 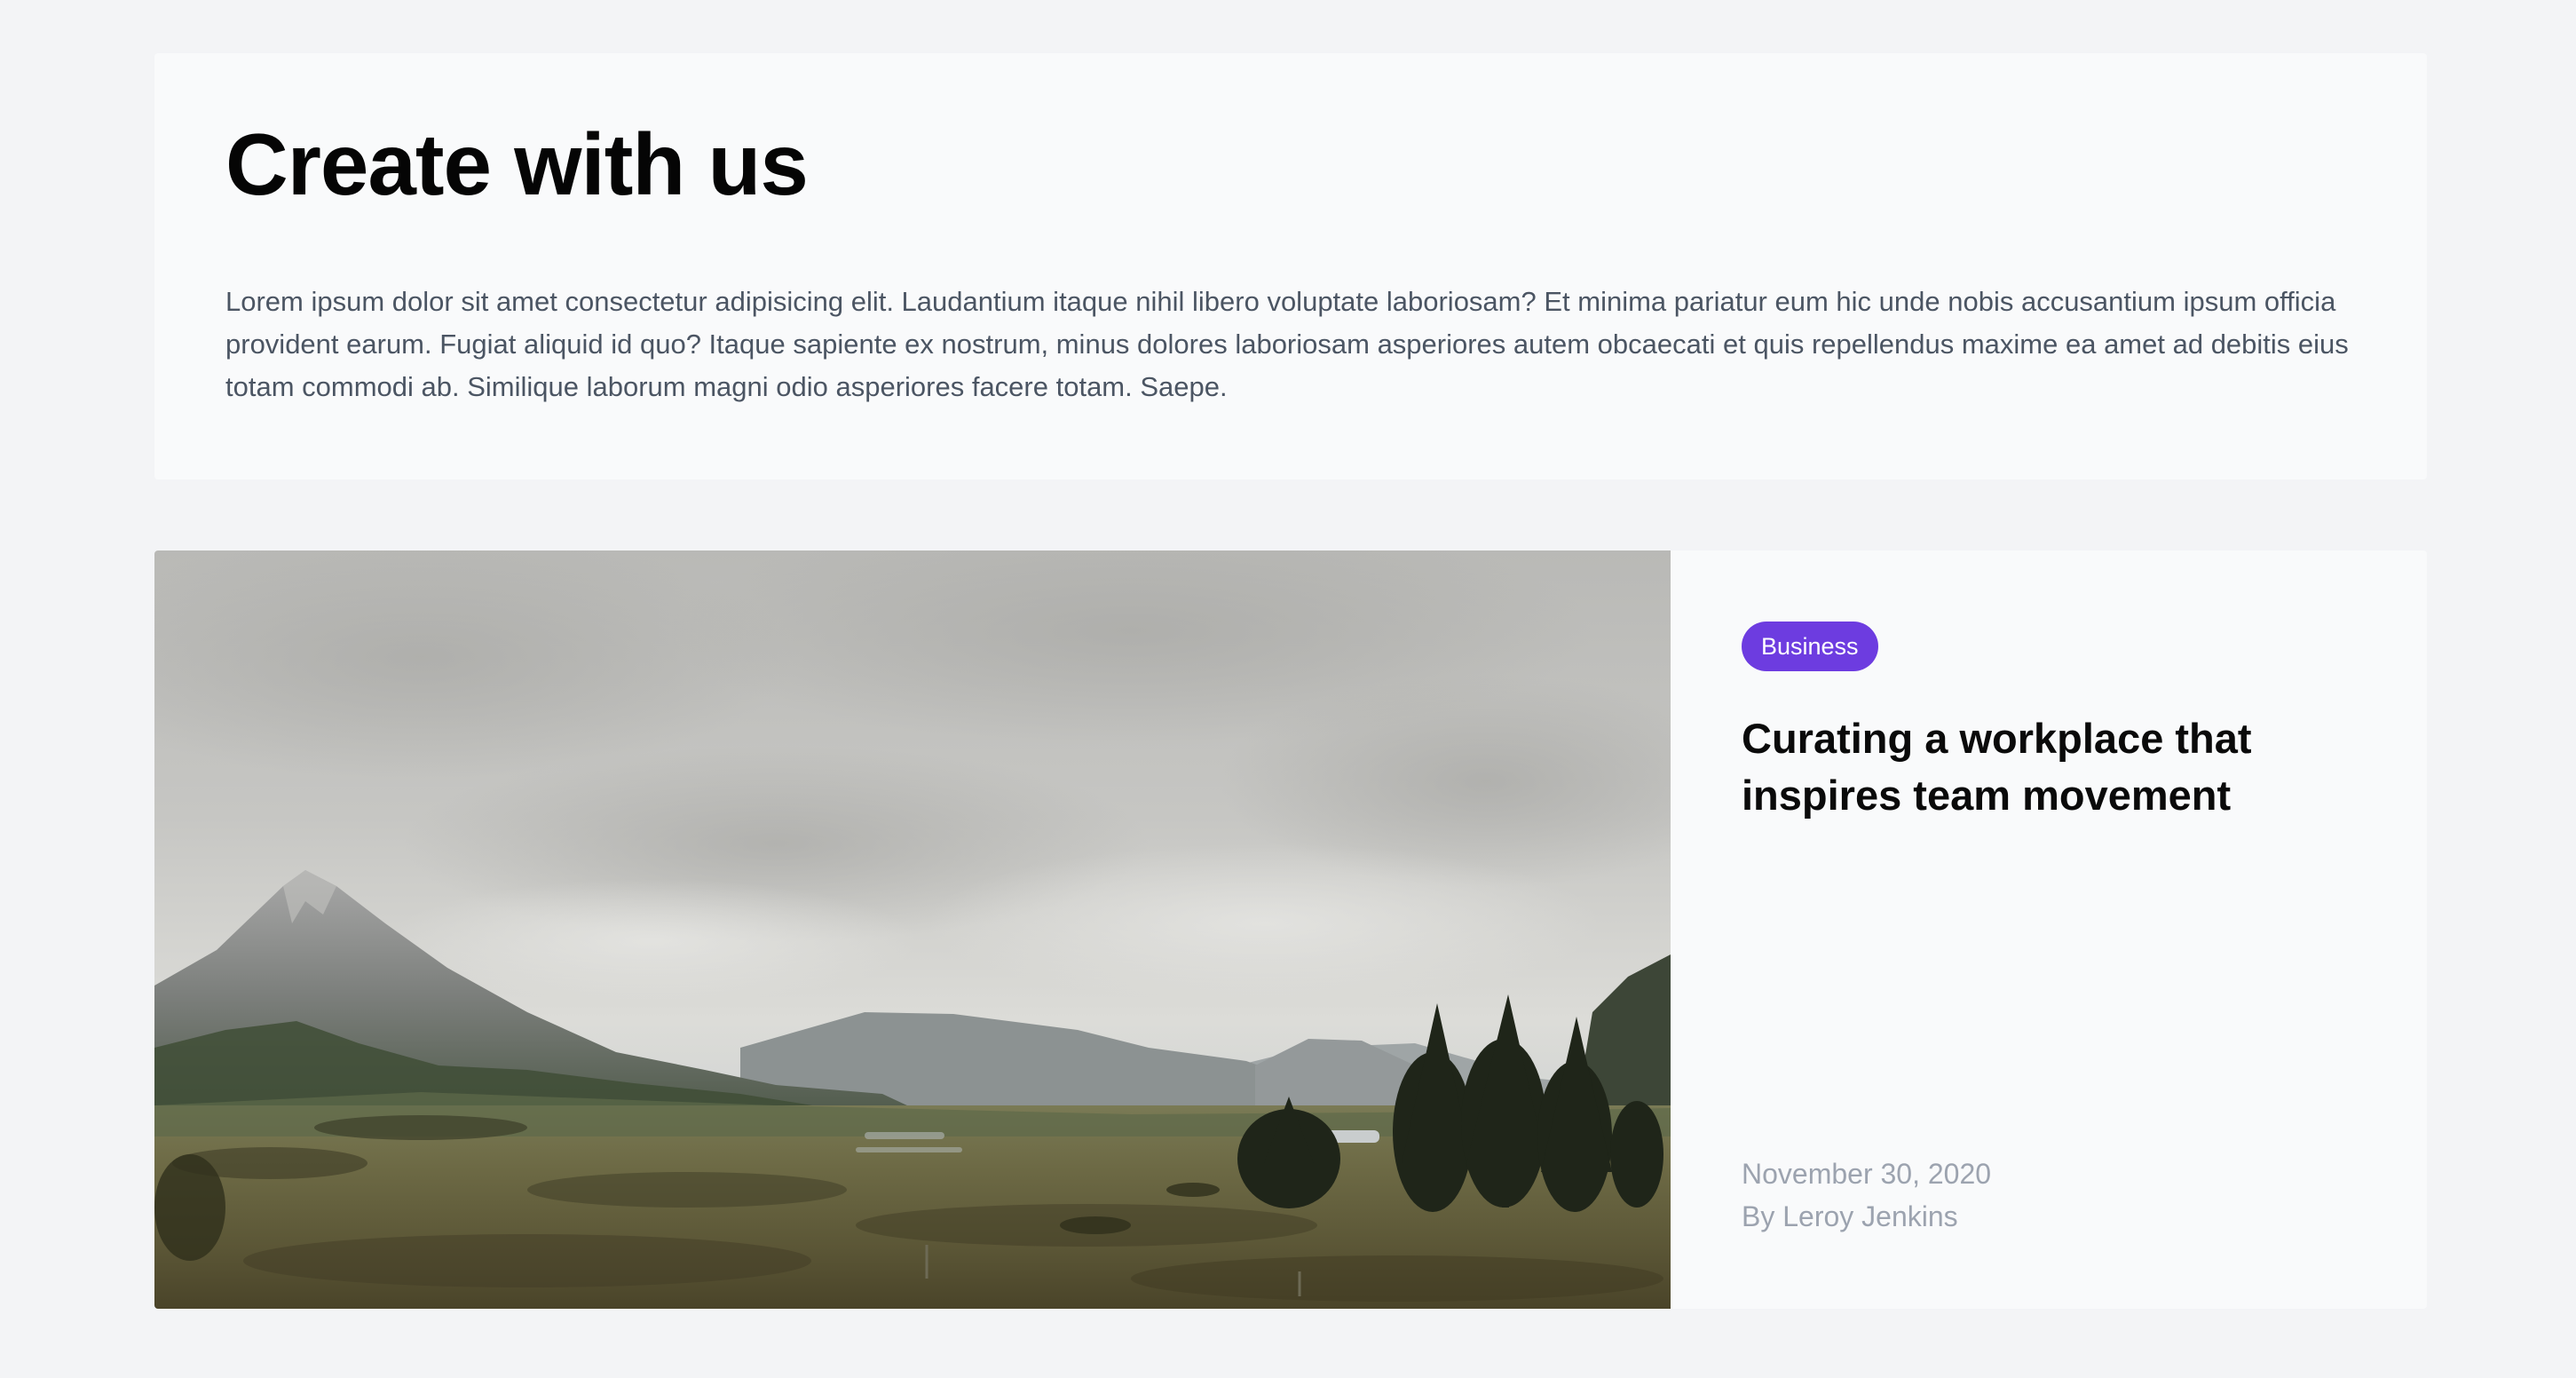 What do you see at coordinates (1810, 646) in the screenshot?
I see `category-badge: Business` at bounding box center [1810, 646].